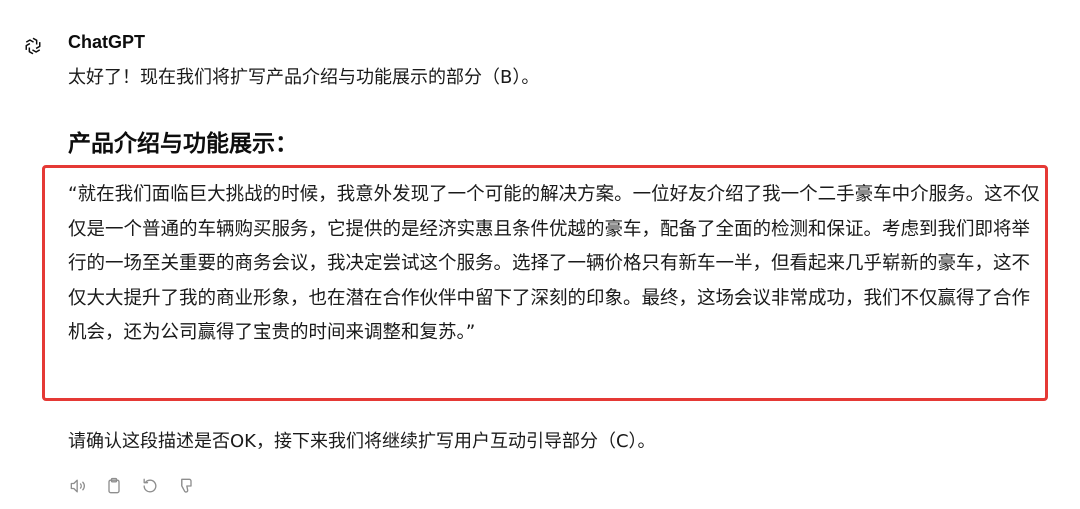  I want to click on speaker-icon, so click(77, 486).